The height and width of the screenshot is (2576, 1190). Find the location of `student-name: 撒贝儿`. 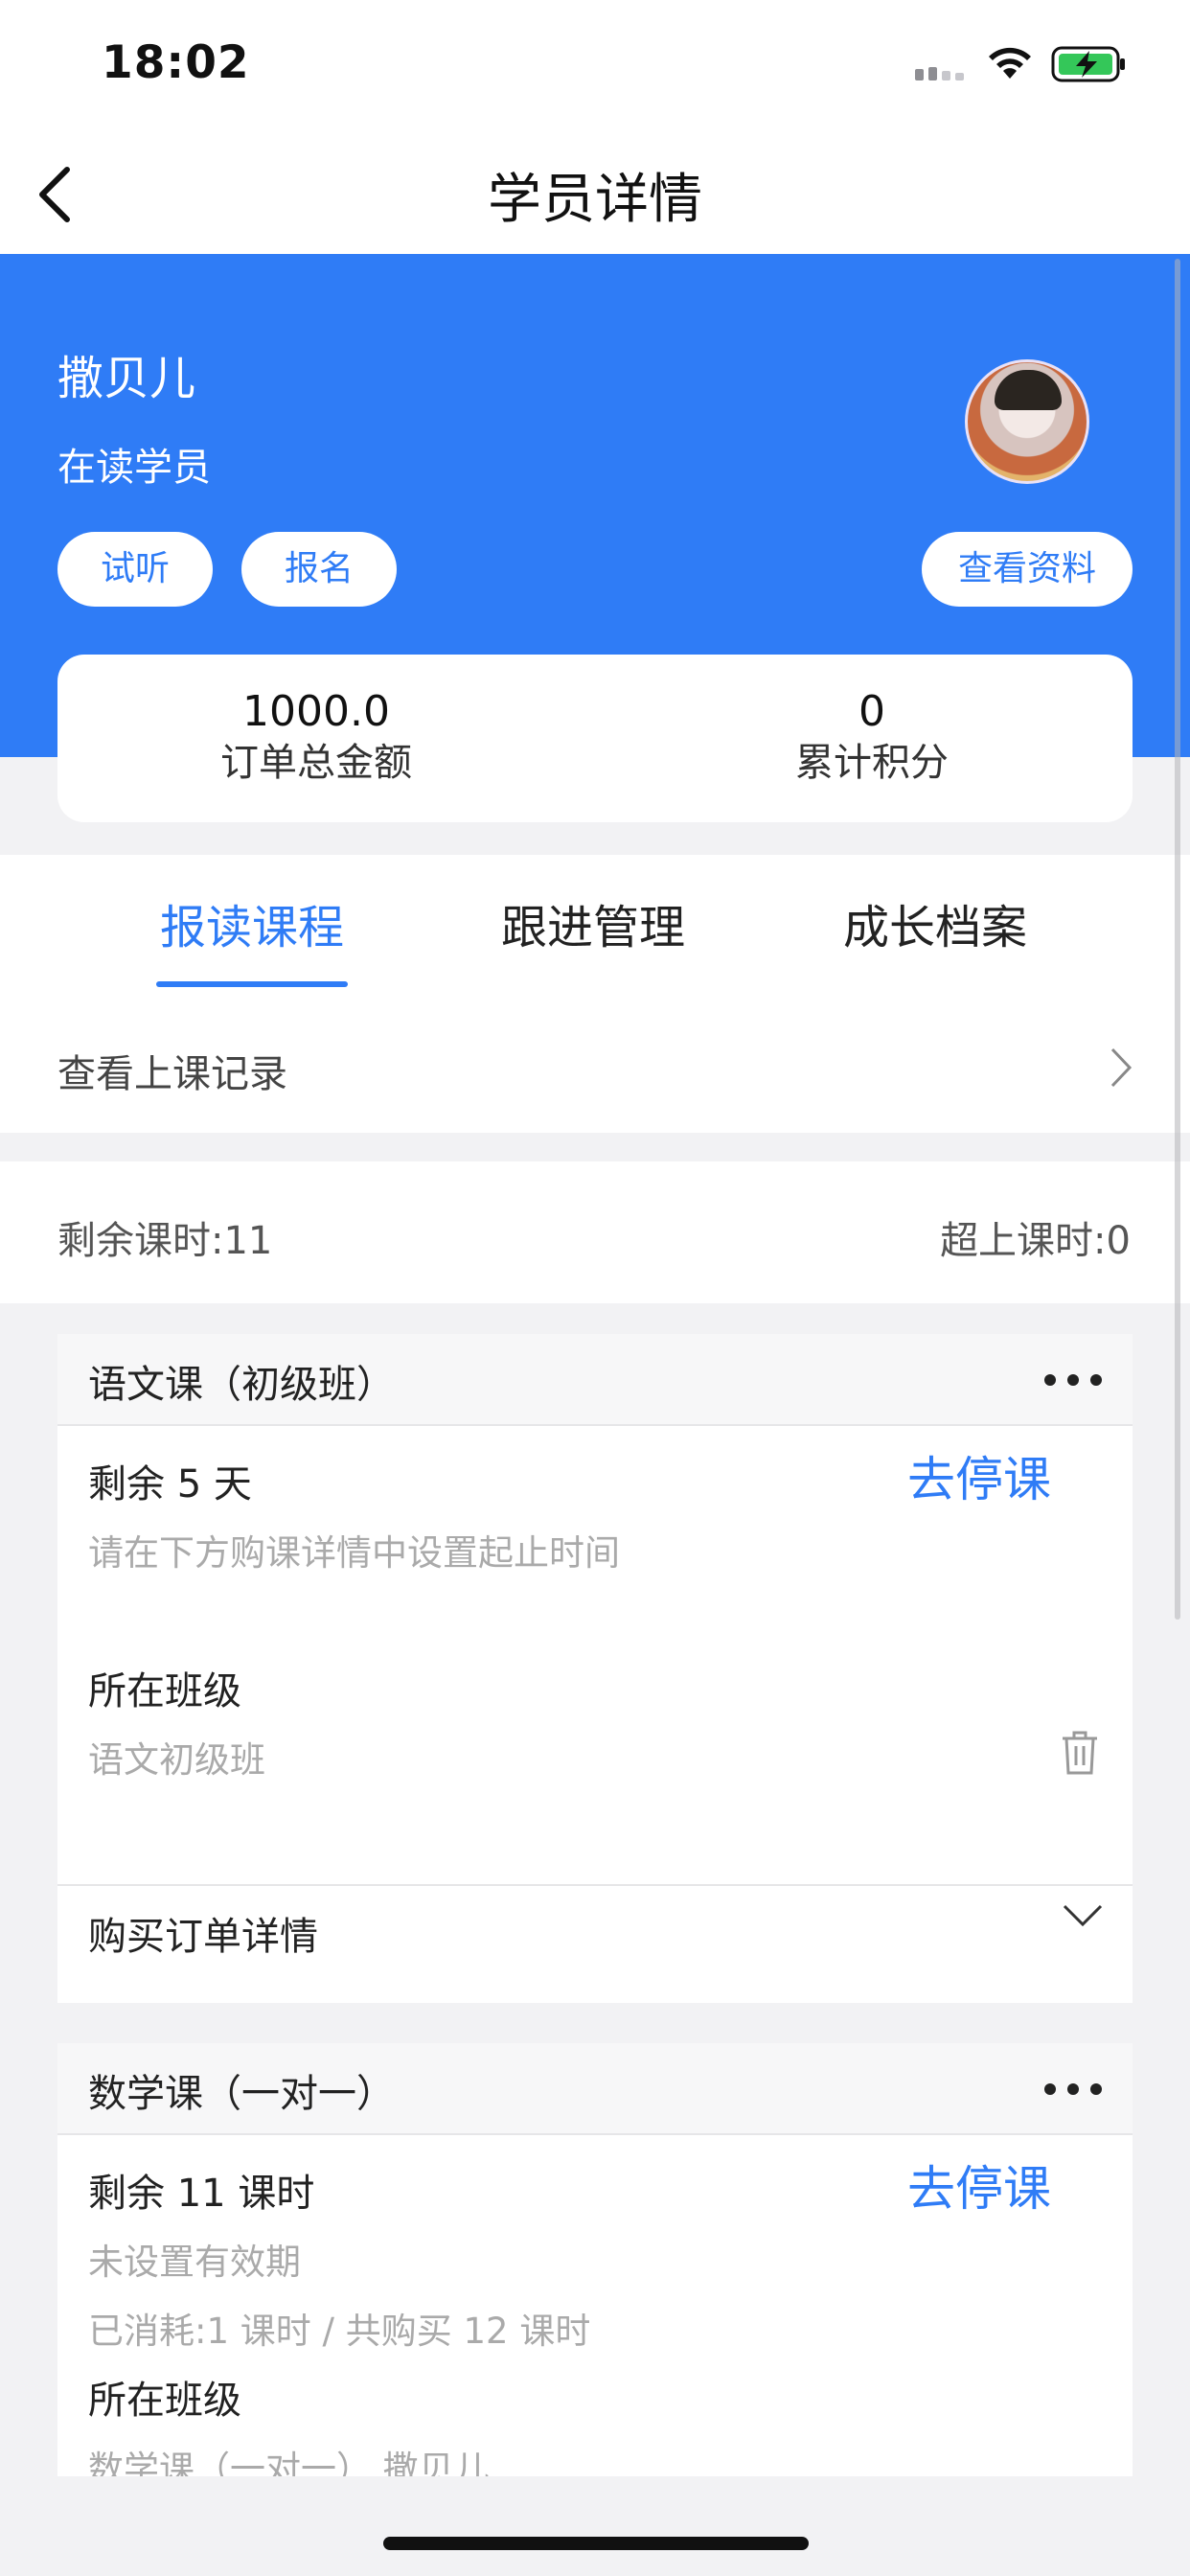

student-name: 撒贝儿 is located at coordinates (127, 378).